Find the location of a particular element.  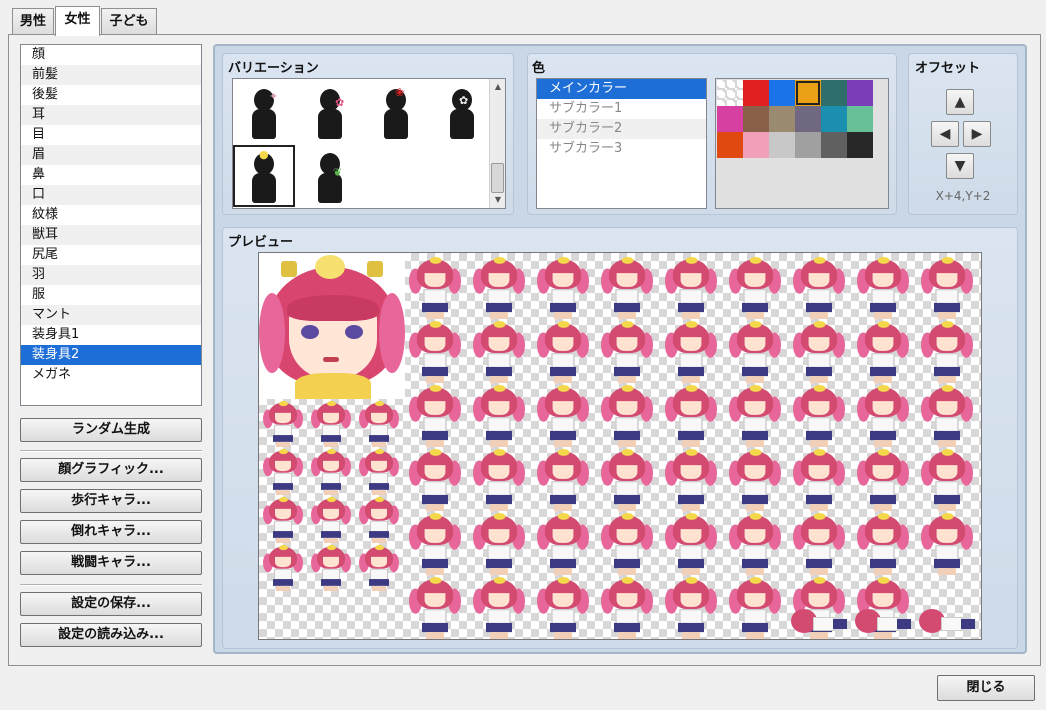

arrow-right-icon: ▶ is located at coordinates (977, 134).